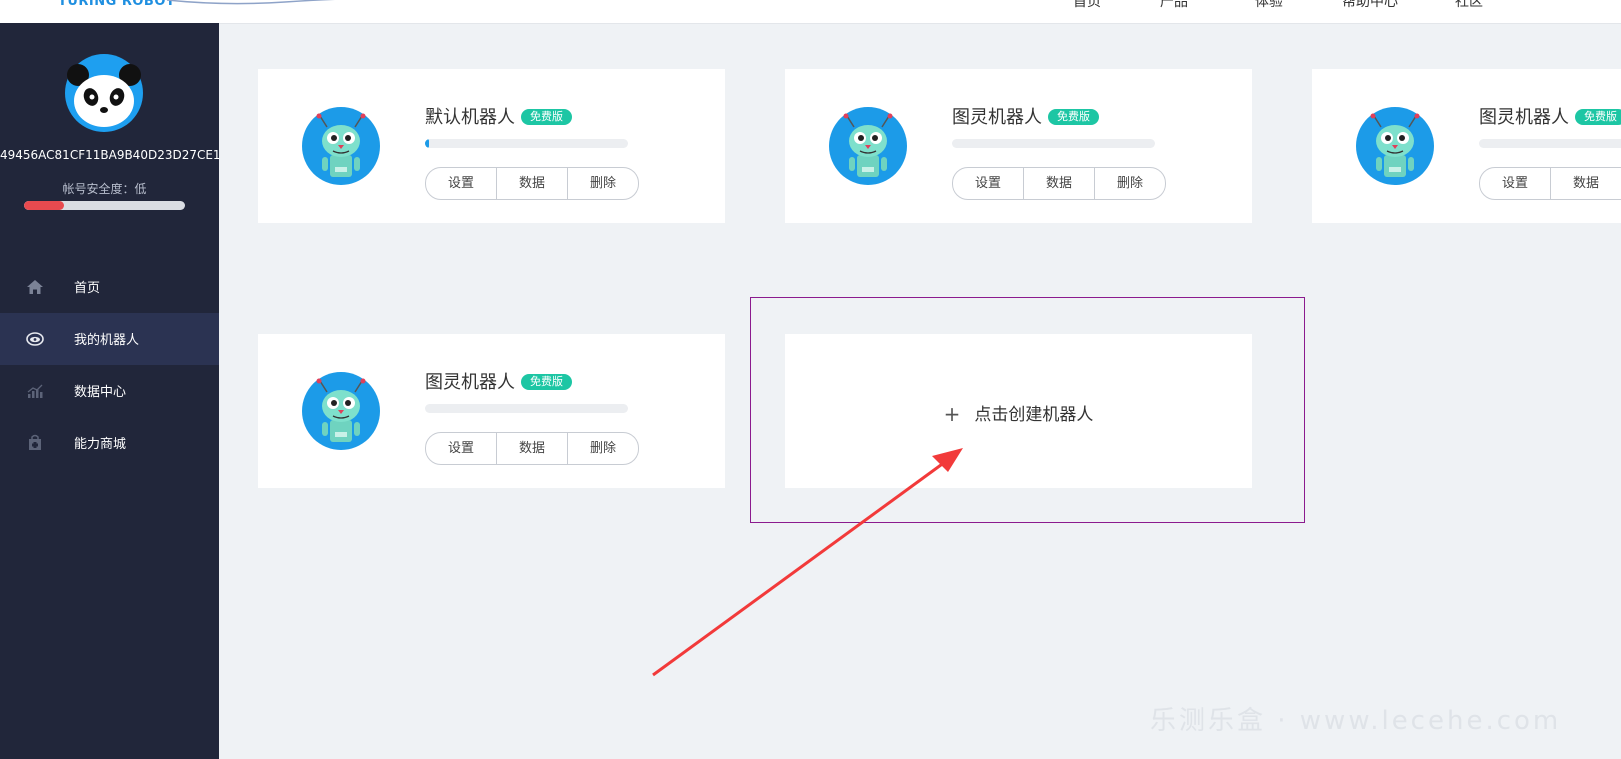 Image resolution: width=1621 pixels, height=759 pixels. What do you see at coordinates (35, 339) in the screenshot?
I see `robot-eye-icon` at bounding box center [35, 339].